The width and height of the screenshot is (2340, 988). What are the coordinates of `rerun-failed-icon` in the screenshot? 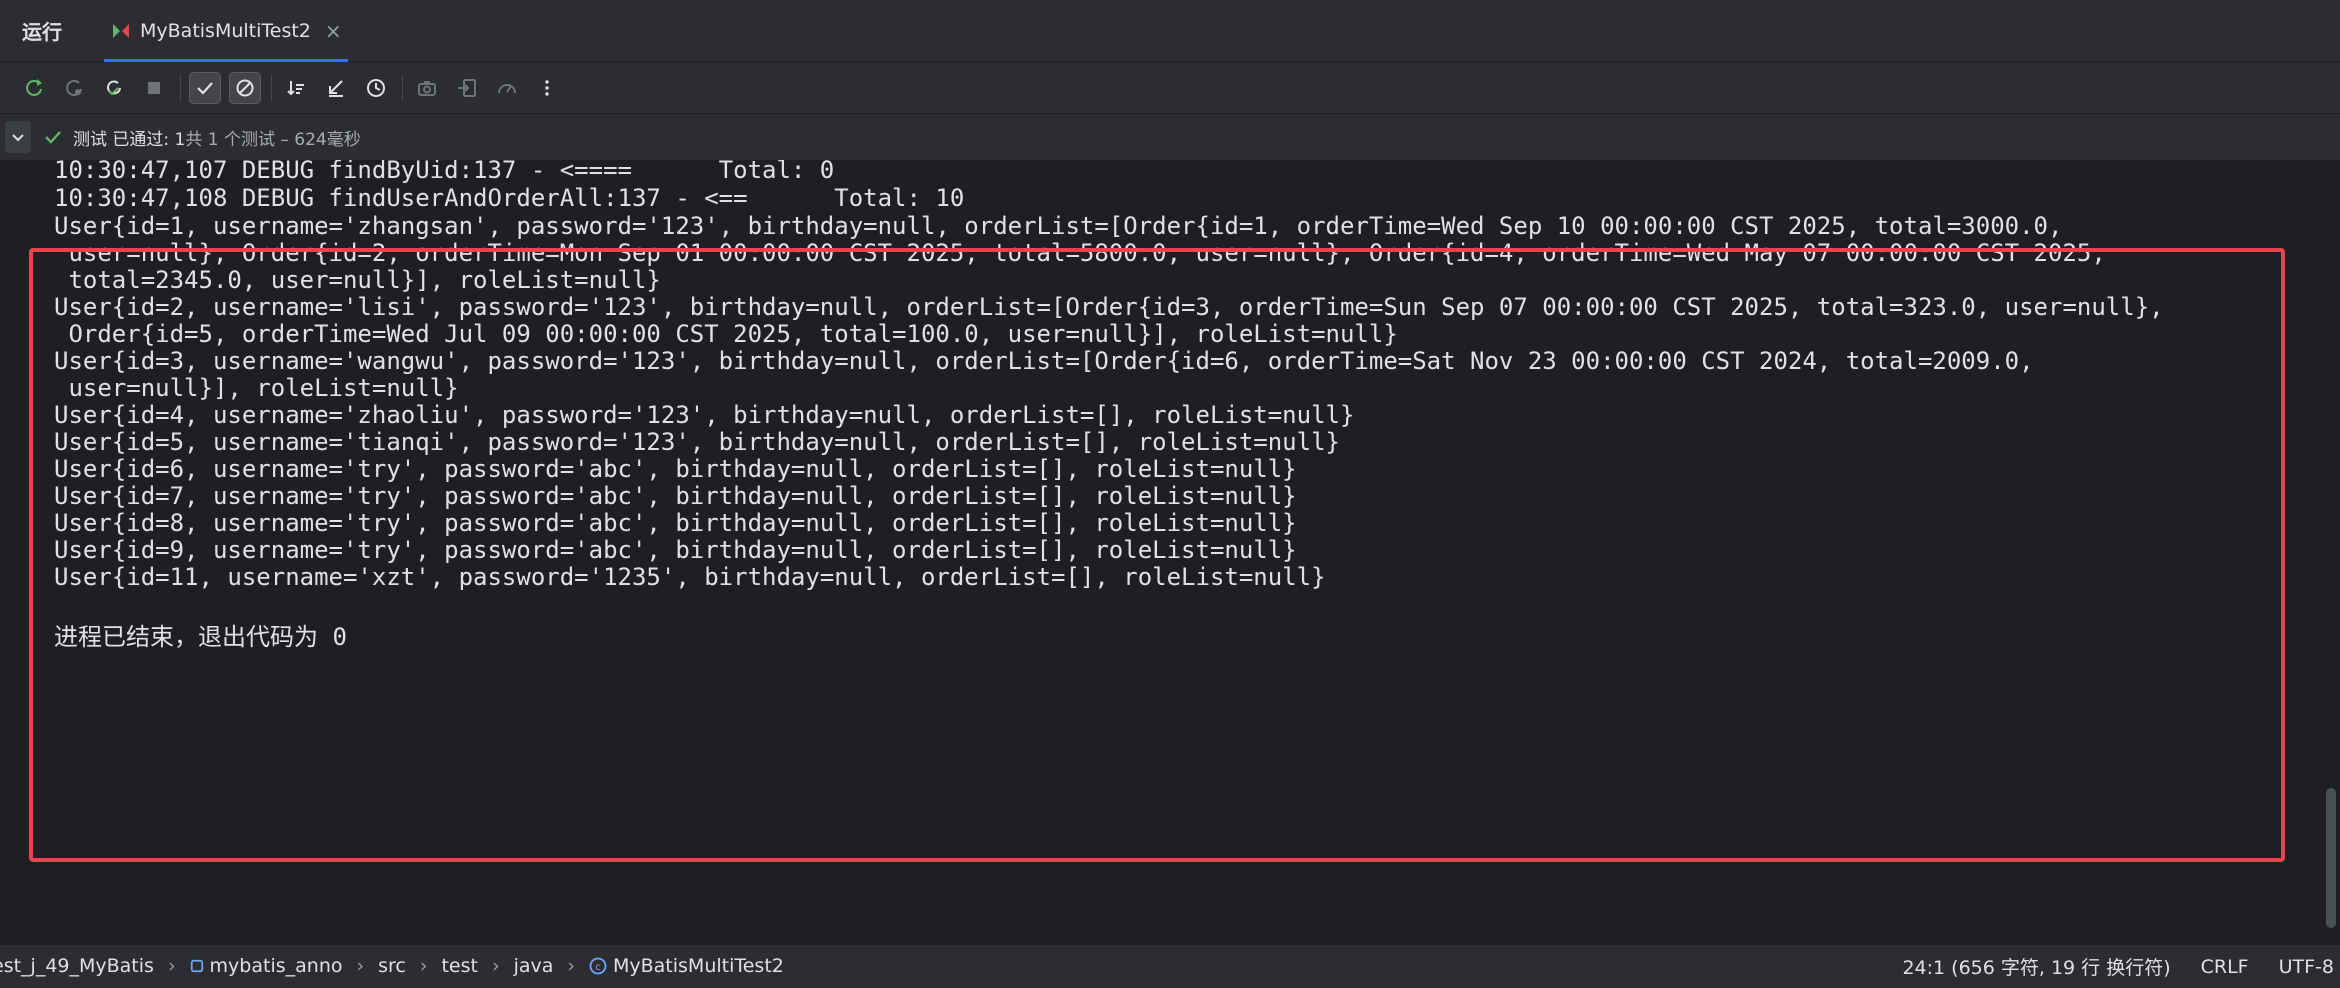 It's located at (74, 87).